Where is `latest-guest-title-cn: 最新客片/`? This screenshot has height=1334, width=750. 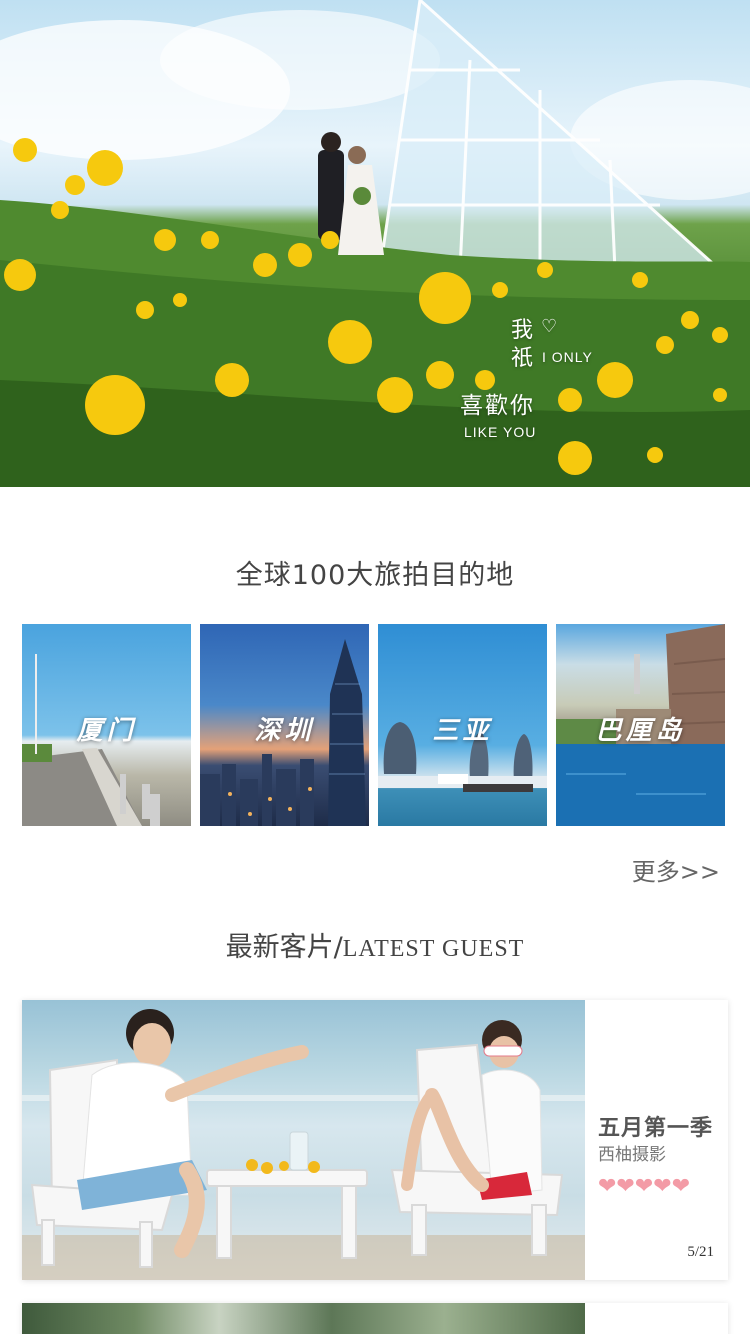 latest-guest-title-cn: 最新客片/ is located at coordinates (284, 947).